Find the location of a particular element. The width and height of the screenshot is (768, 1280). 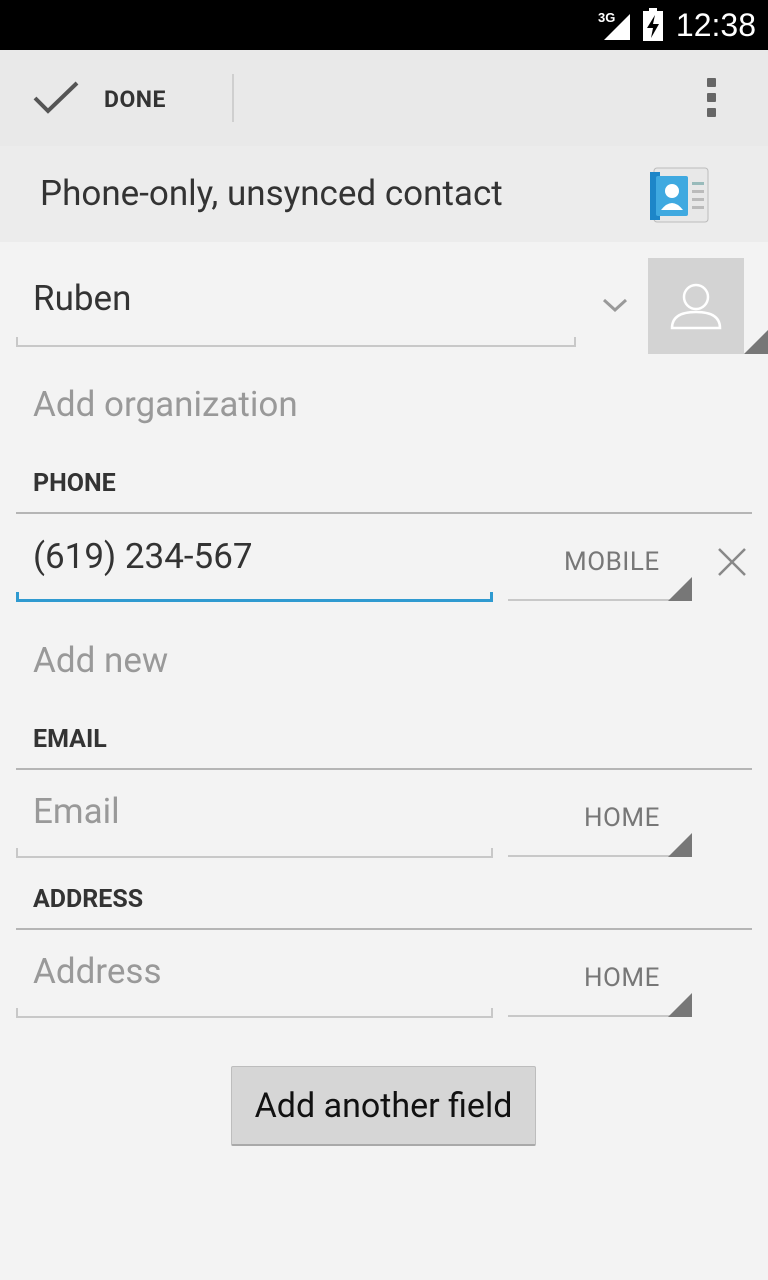

battery-charging-icon is located at coordinates (653, 24).